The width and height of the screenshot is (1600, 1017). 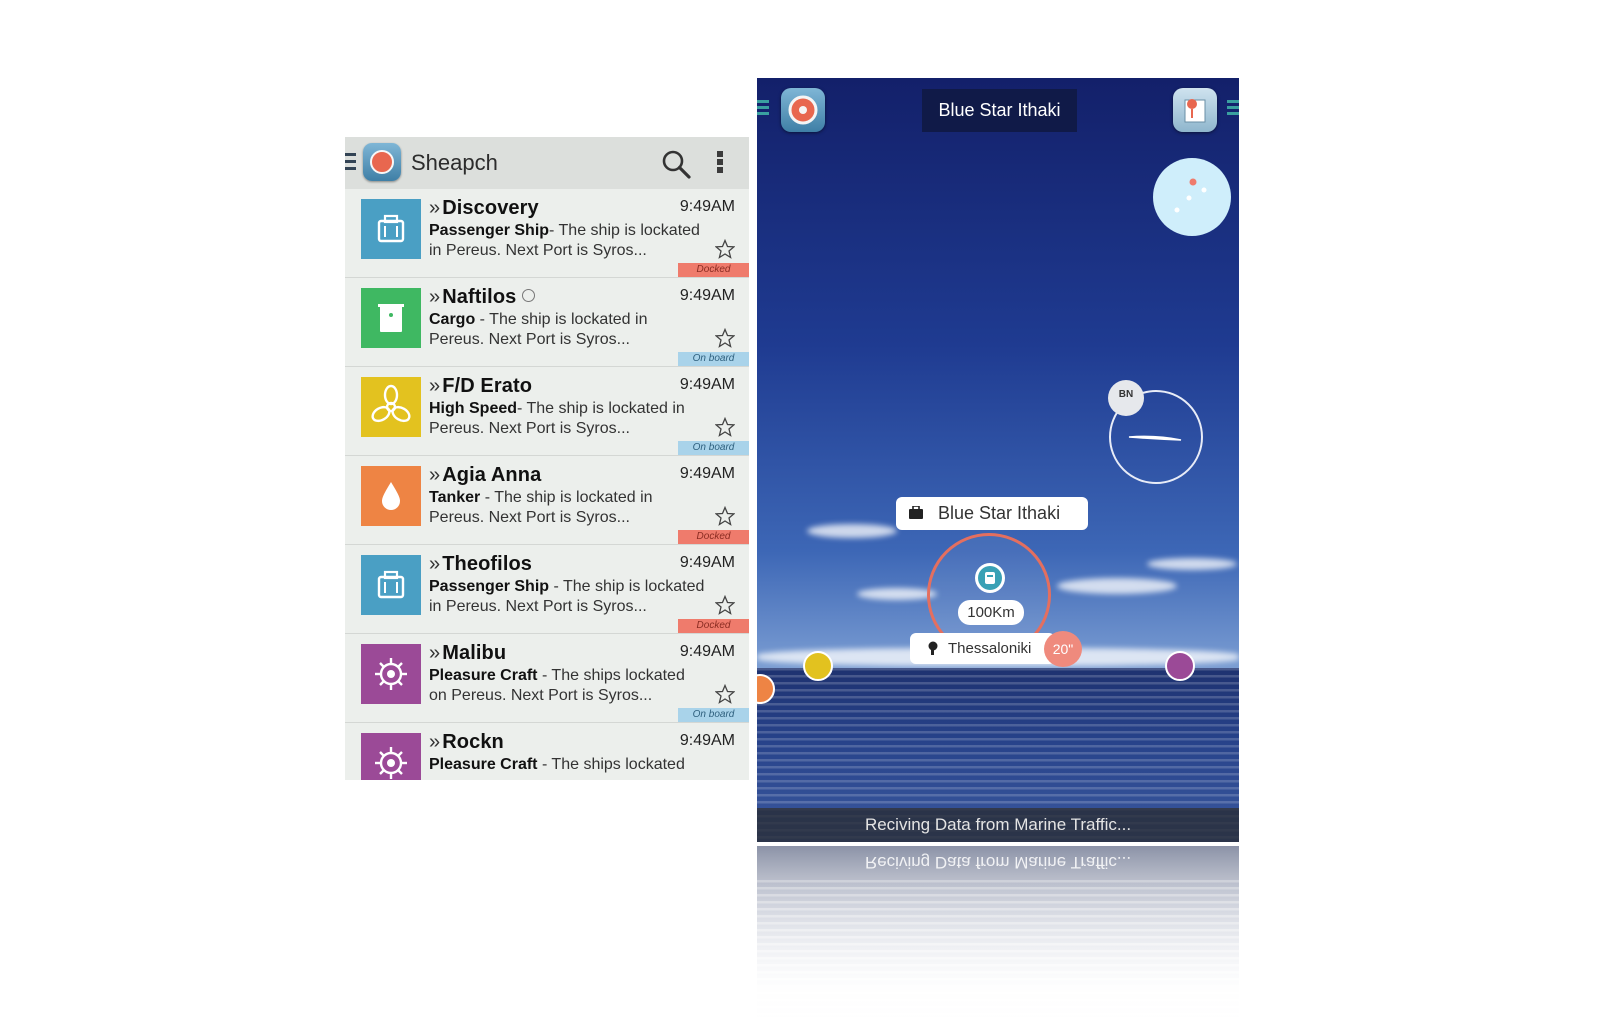 What do you see at coordinates (763, 108) in the screenshot?
I see `left-menu-icon` at bounding box center [763, 108].